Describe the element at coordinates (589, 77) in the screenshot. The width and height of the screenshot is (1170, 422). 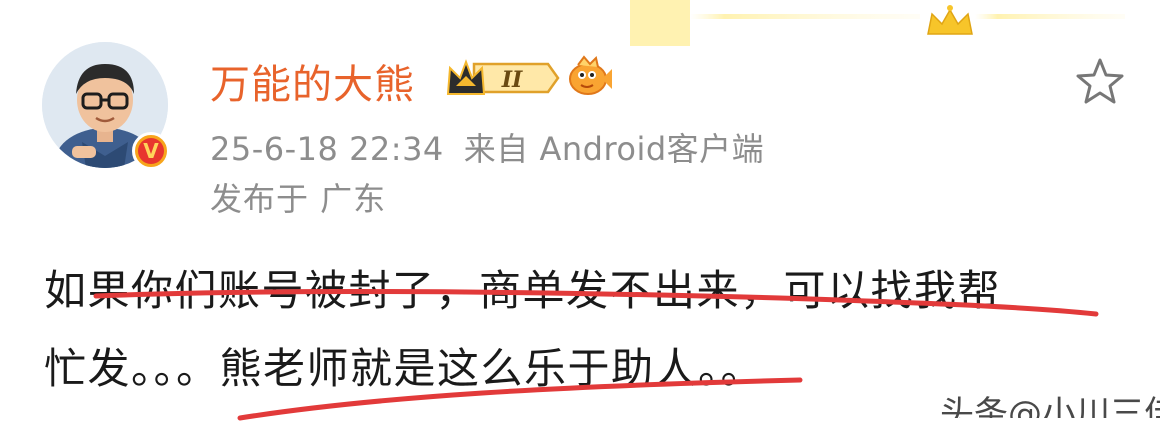
I see `fish-emblem-icon` at that location.